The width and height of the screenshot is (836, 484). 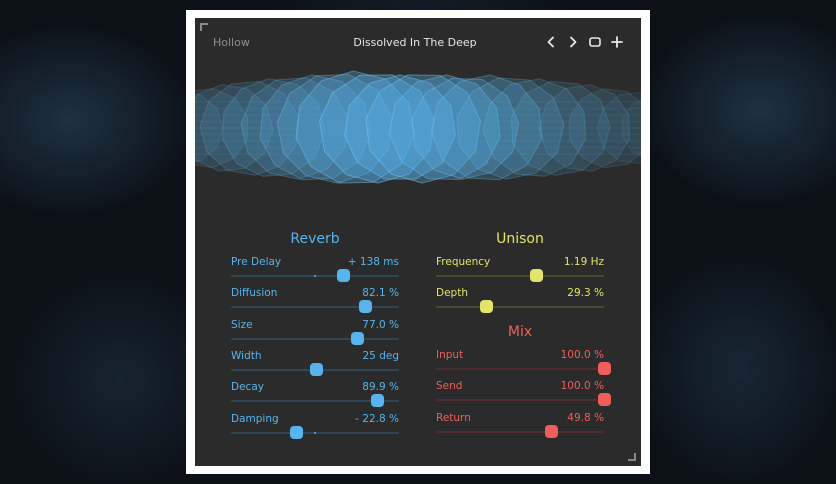 I want to click on reverb-param-size: Size 77.0 %, so click(x=315, y=332).